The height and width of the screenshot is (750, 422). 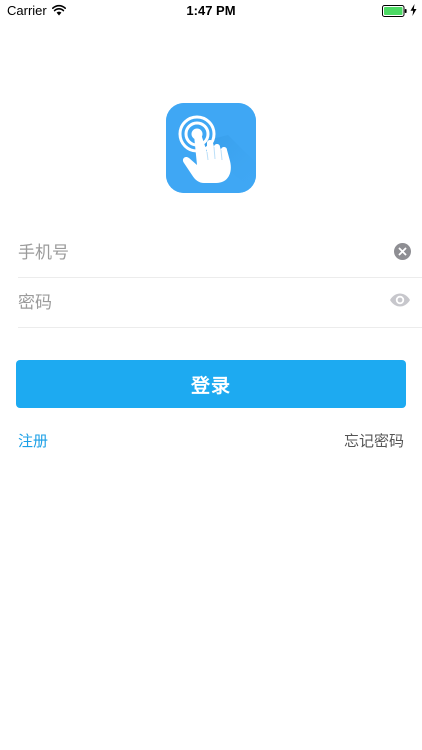 I want to click on app-logo, so click(x=211, y=148).